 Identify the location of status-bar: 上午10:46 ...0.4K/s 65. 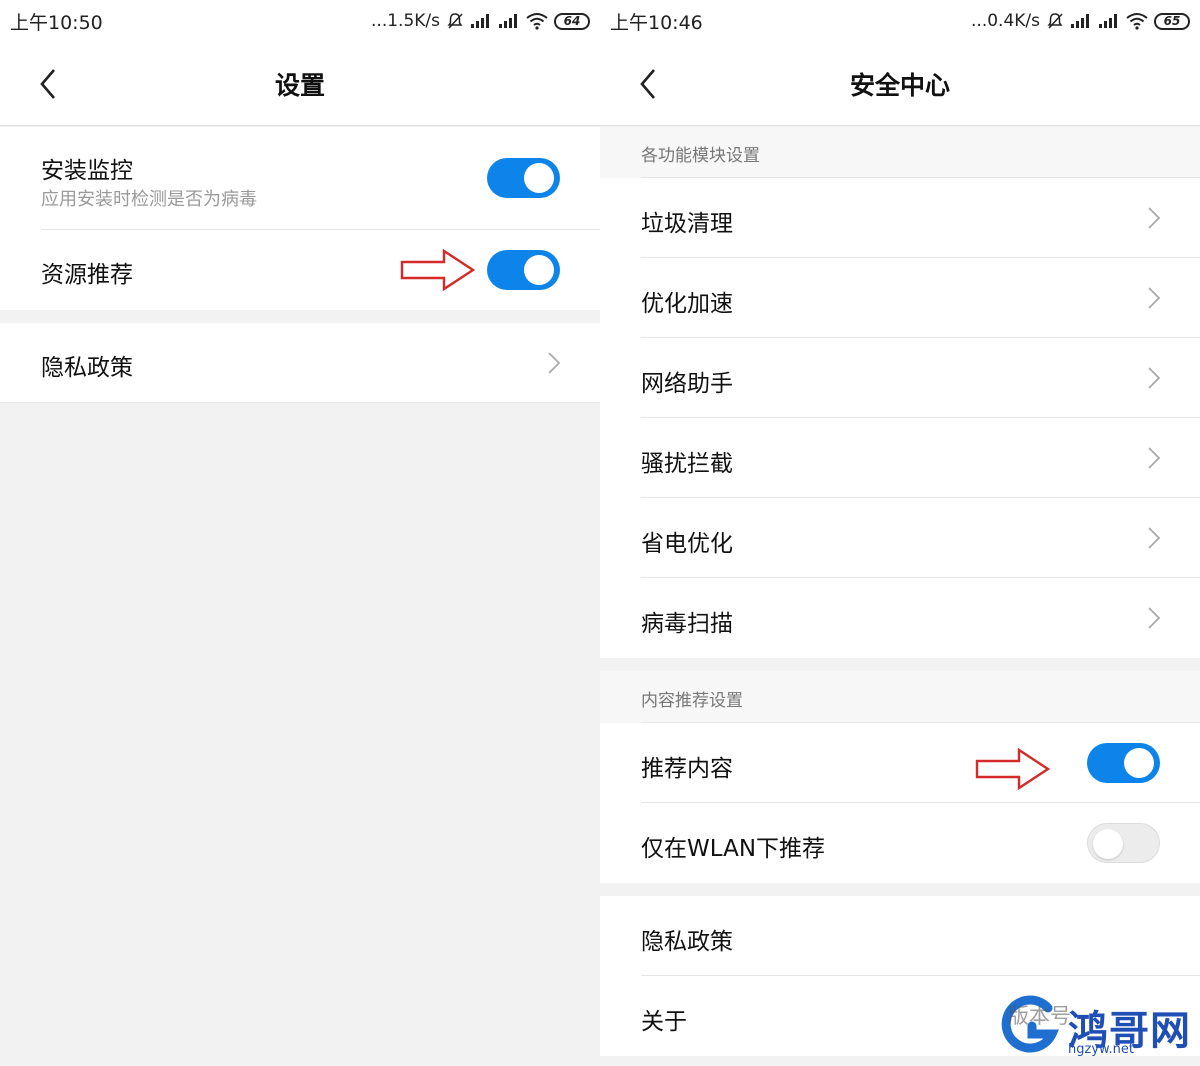
(900, 21).